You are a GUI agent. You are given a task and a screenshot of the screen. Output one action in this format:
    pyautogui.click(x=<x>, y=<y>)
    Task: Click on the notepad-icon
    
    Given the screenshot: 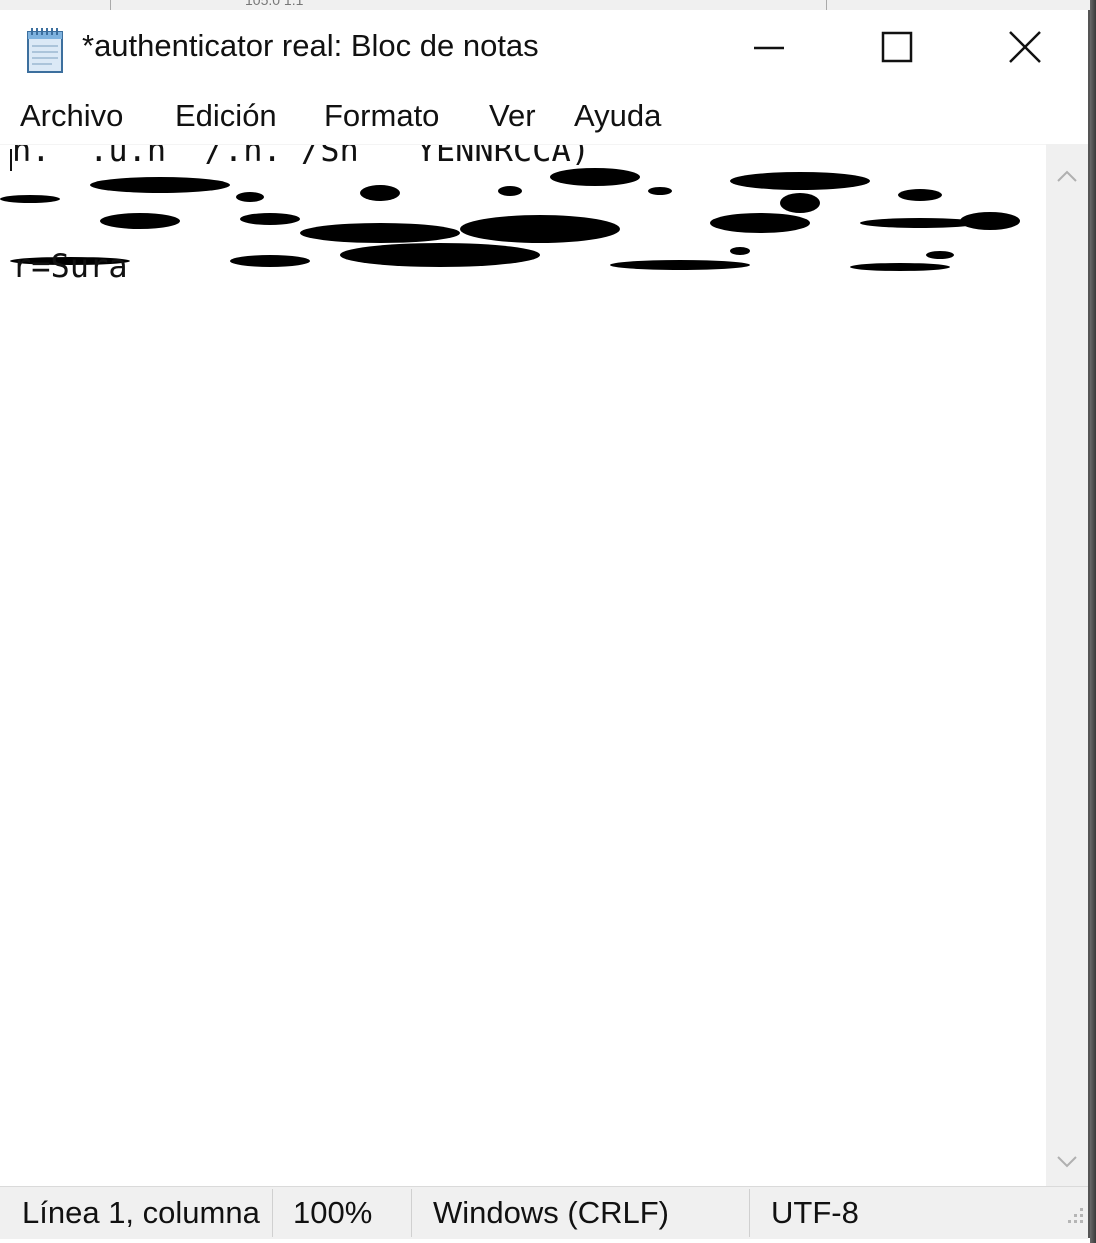 What is the action you would take?
    pyautogui.click(x=46, y=50)
    